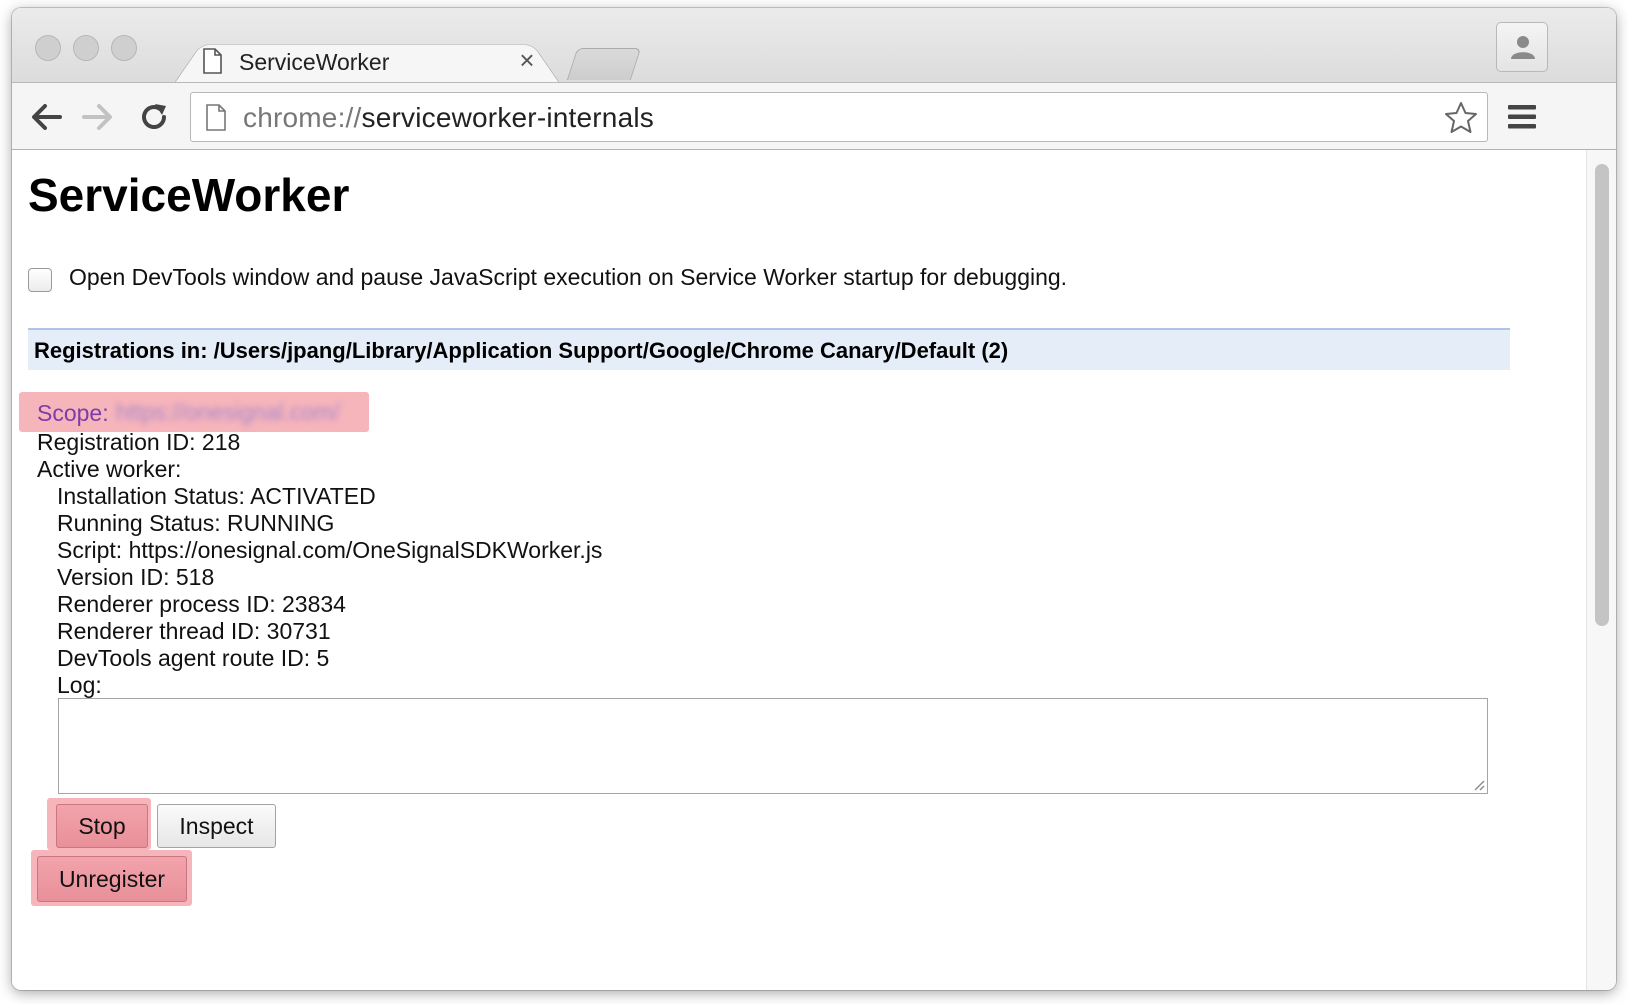 The image size is (1628, 1004). I want to click on reload-icon, so click(154, 116).